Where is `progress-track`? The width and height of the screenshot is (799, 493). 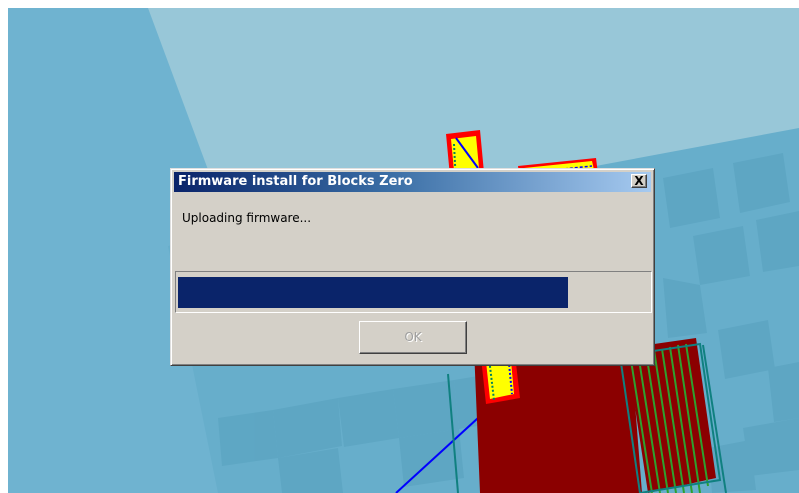 progress-track is located at coordinates (413, 292).